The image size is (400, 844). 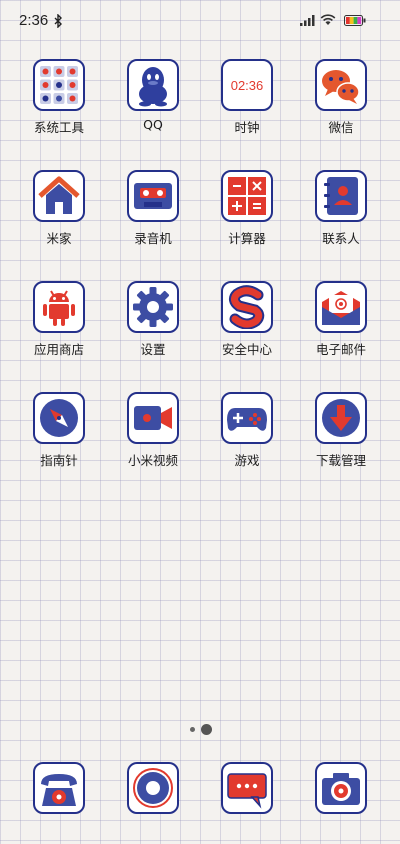 I want to click on video-camera-icon, so click(x=153, y=418).